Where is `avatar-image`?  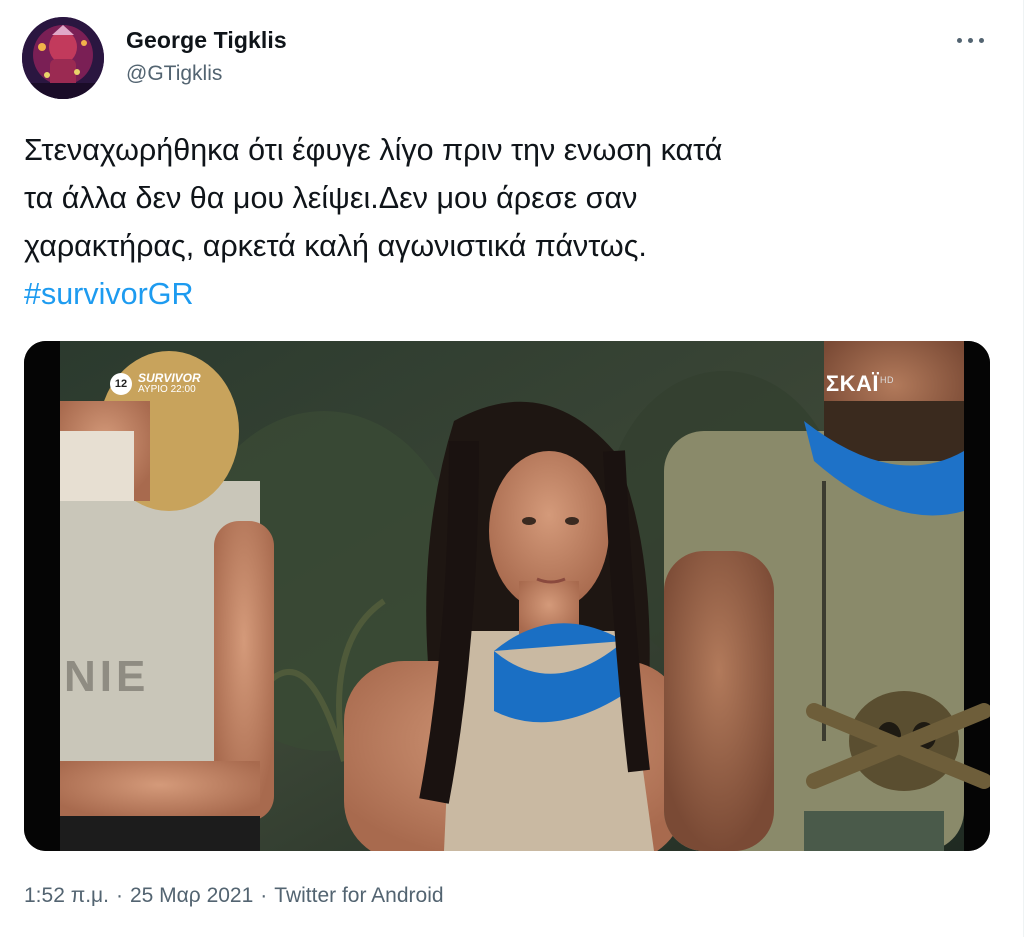 avatar-image is located at coordinates (63, 58).